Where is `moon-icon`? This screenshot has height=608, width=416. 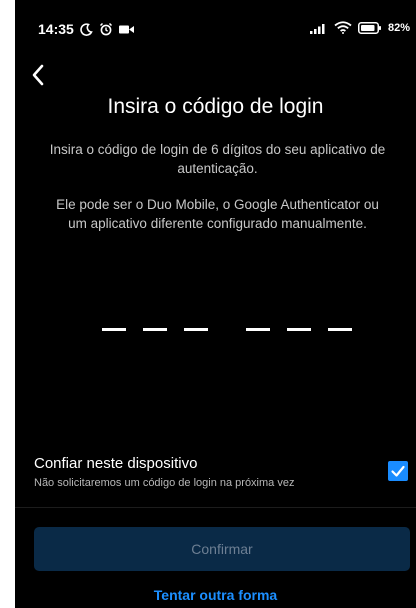
moon-icon is located at coordinates (86, 29).